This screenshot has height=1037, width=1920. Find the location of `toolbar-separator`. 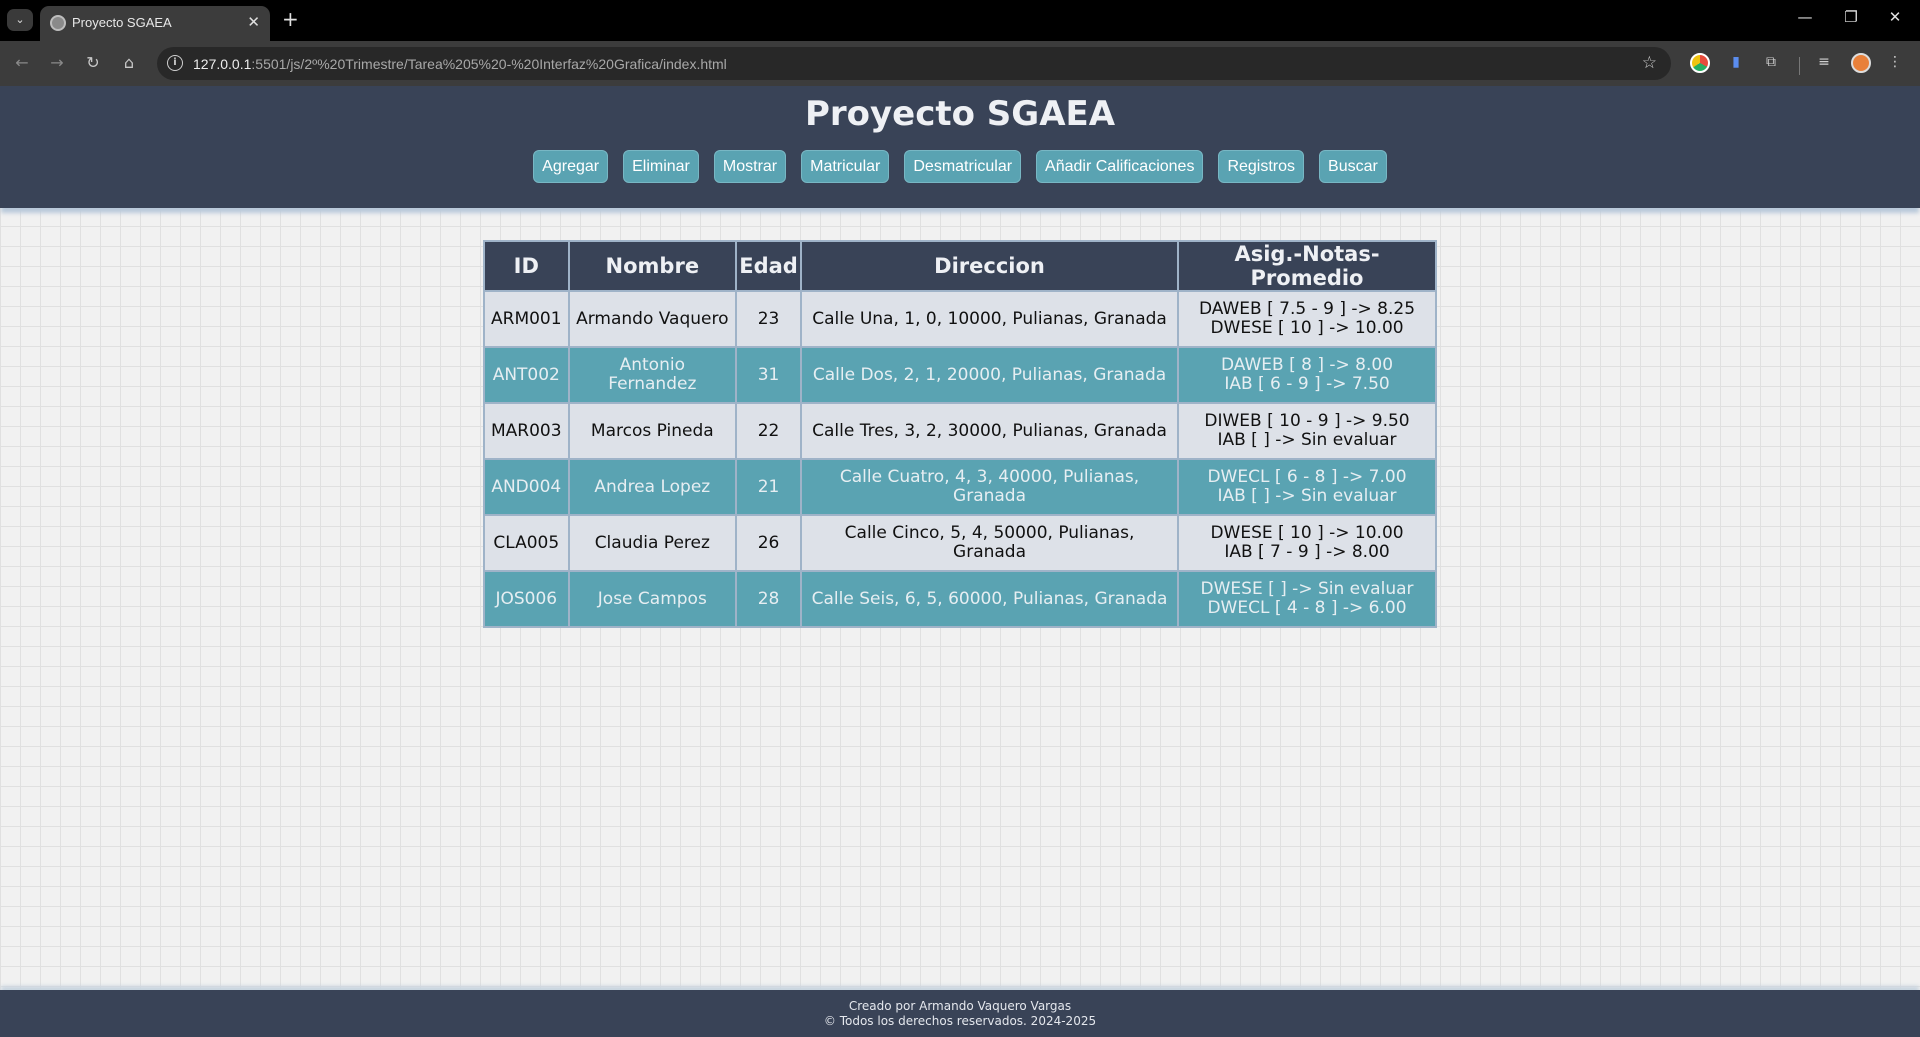

toolbar-separator is located at coordinates (1799, 66).